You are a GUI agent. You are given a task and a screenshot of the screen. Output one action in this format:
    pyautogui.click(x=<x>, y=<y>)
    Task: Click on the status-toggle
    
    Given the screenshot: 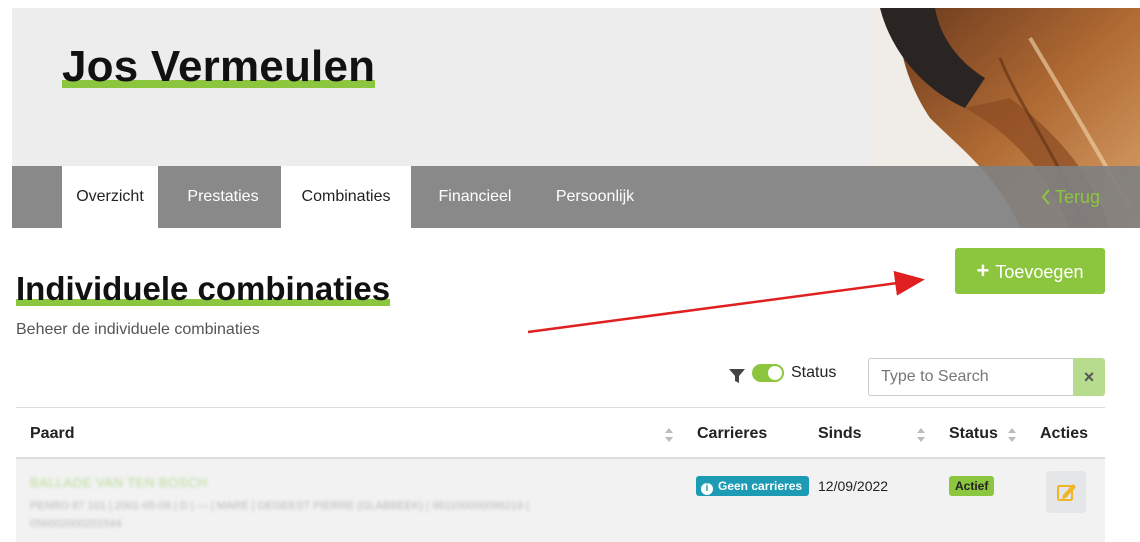 What is the action you would take?
    pyautogui.click(x=768, y=373)
    